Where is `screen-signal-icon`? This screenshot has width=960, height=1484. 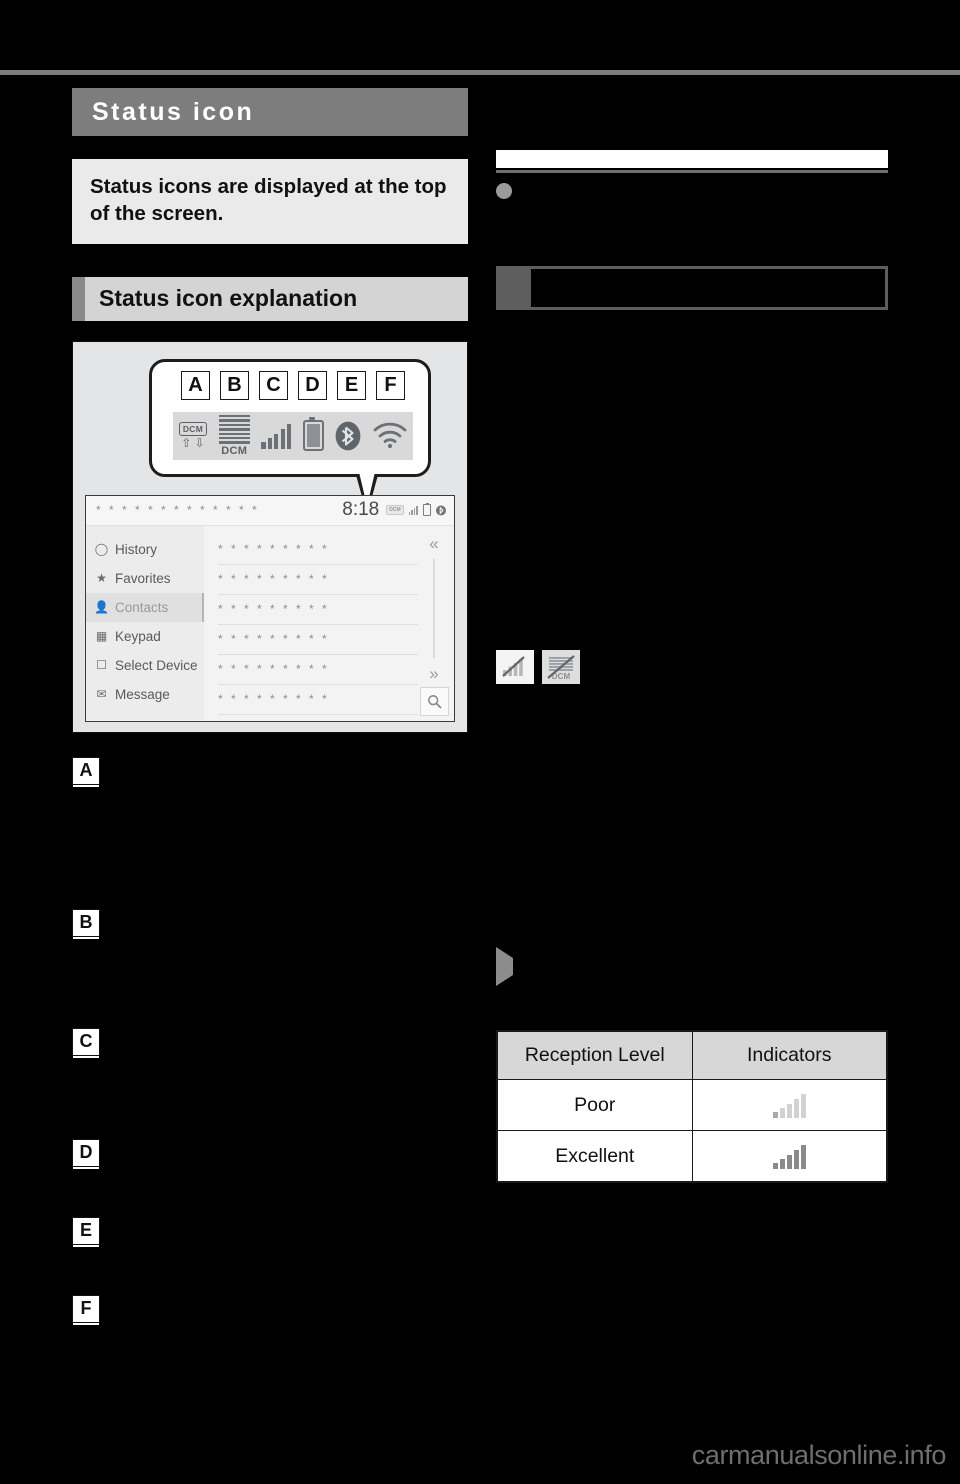
screen-signal-icon is located at coordinates (413, 510).